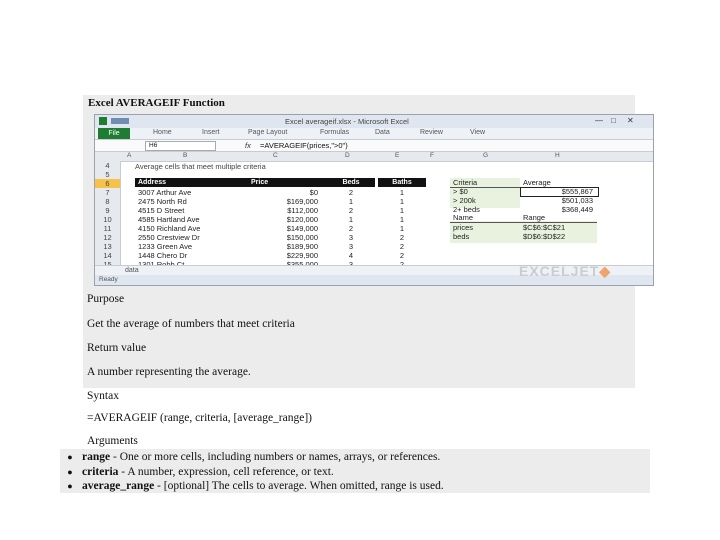 The height and width of the screenshot is (540, 720). I want to click on column-header: H, so click(557, 155).